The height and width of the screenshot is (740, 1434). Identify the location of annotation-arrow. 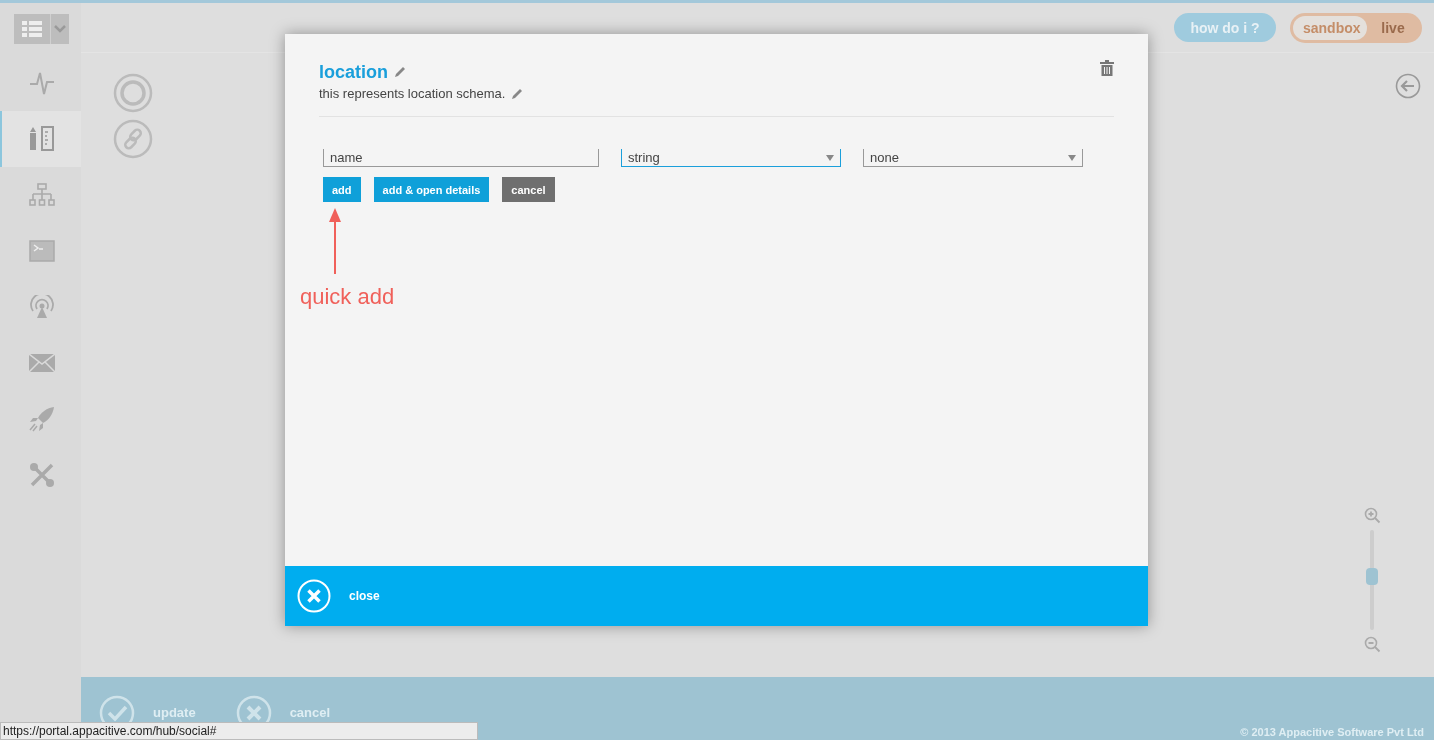
(335, 241).